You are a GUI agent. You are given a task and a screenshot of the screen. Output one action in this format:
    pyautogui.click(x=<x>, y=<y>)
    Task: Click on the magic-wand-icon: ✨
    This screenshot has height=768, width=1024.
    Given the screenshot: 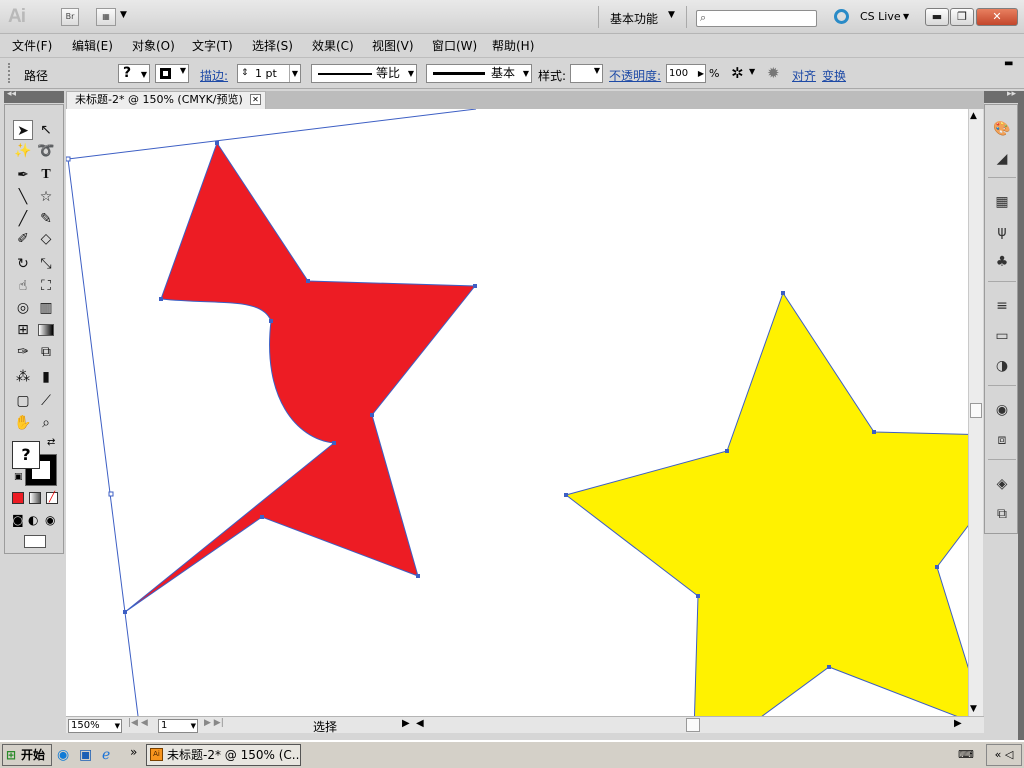 What is the action you would take?
    pyautogui.click(x=23, y=151)
    